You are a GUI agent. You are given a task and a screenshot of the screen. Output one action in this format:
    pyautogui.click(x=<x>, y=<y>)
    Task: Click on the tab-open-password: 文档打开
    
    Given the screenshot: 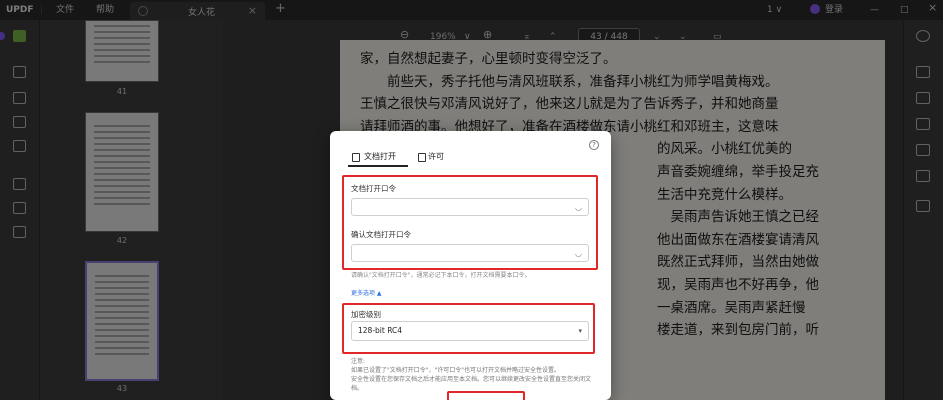 What is the action you would take?
    pyautogui.click(x=378, y=157)
    